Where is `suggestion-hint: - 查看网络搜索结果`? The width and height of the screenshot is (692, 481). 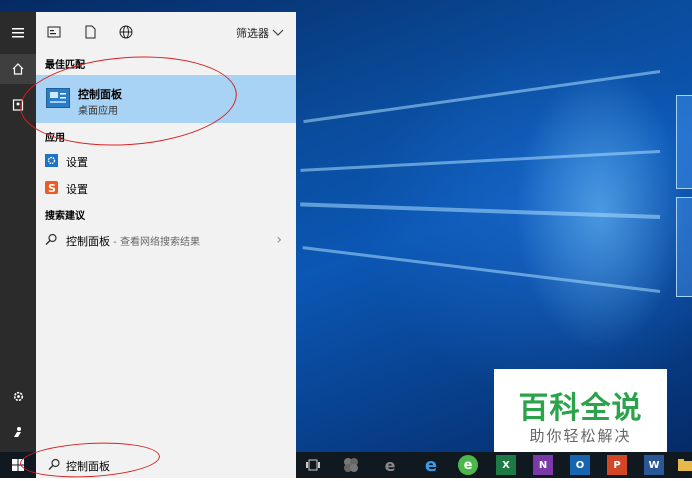 suggestion-hint: - 查看网络搜索结果 is located at coordinates (155, 242).